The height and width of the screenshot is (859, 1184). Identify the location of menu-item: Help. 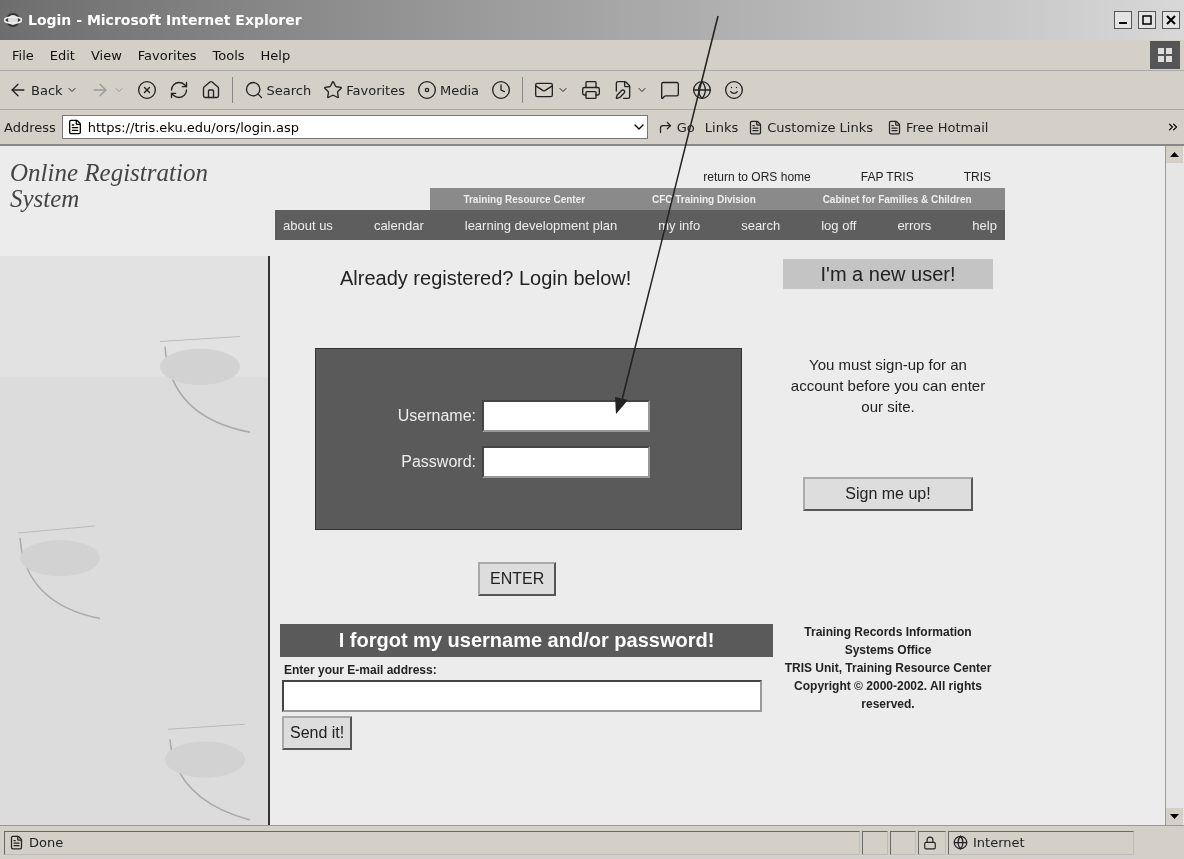
(275, 55).